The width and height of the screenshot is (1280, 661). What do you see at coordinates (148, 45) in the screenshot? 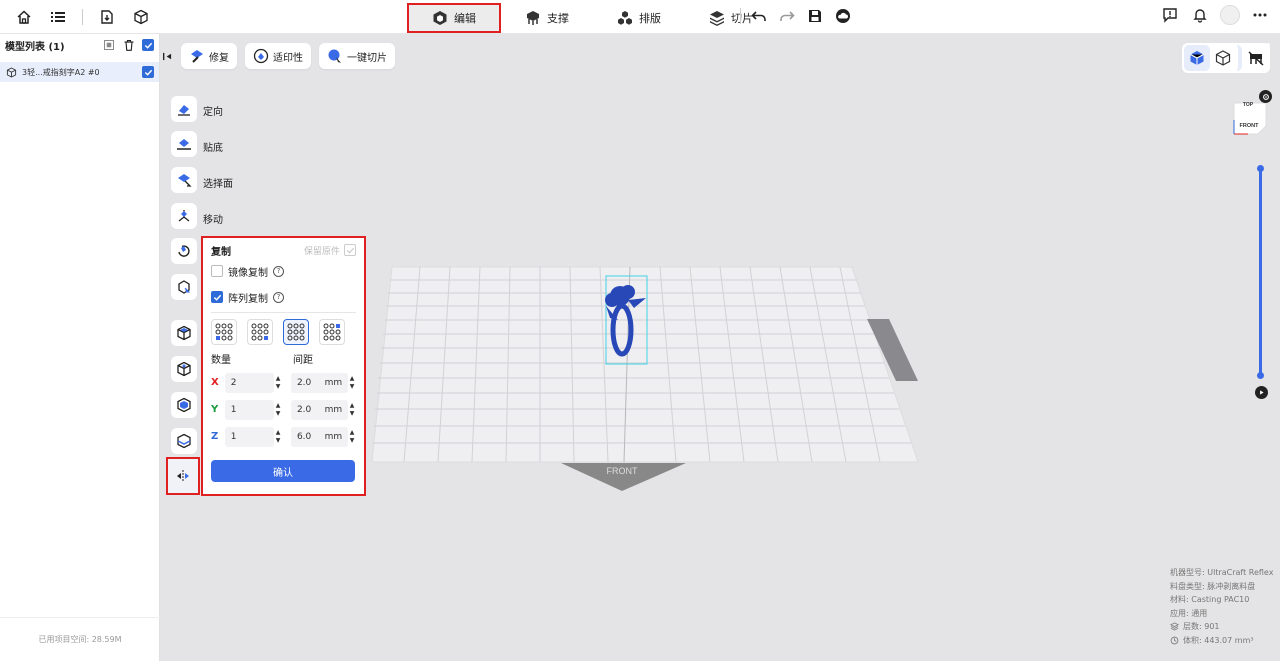
I see `select-all-checkbox` at bounding box center [148, 45].